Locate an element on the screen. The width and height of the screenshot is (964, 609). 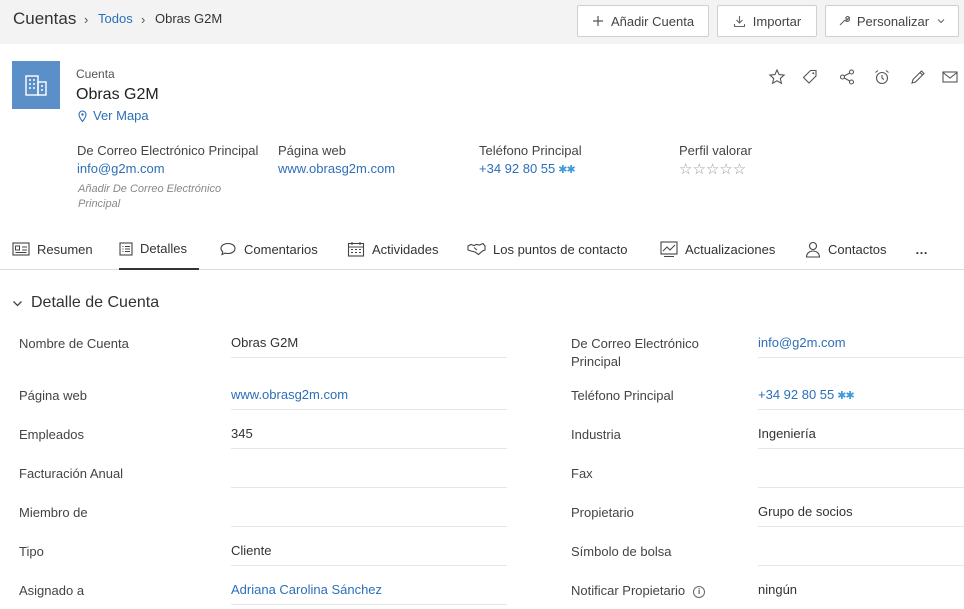
tab-actividades: Actividades is located at coordinates (392, 249).